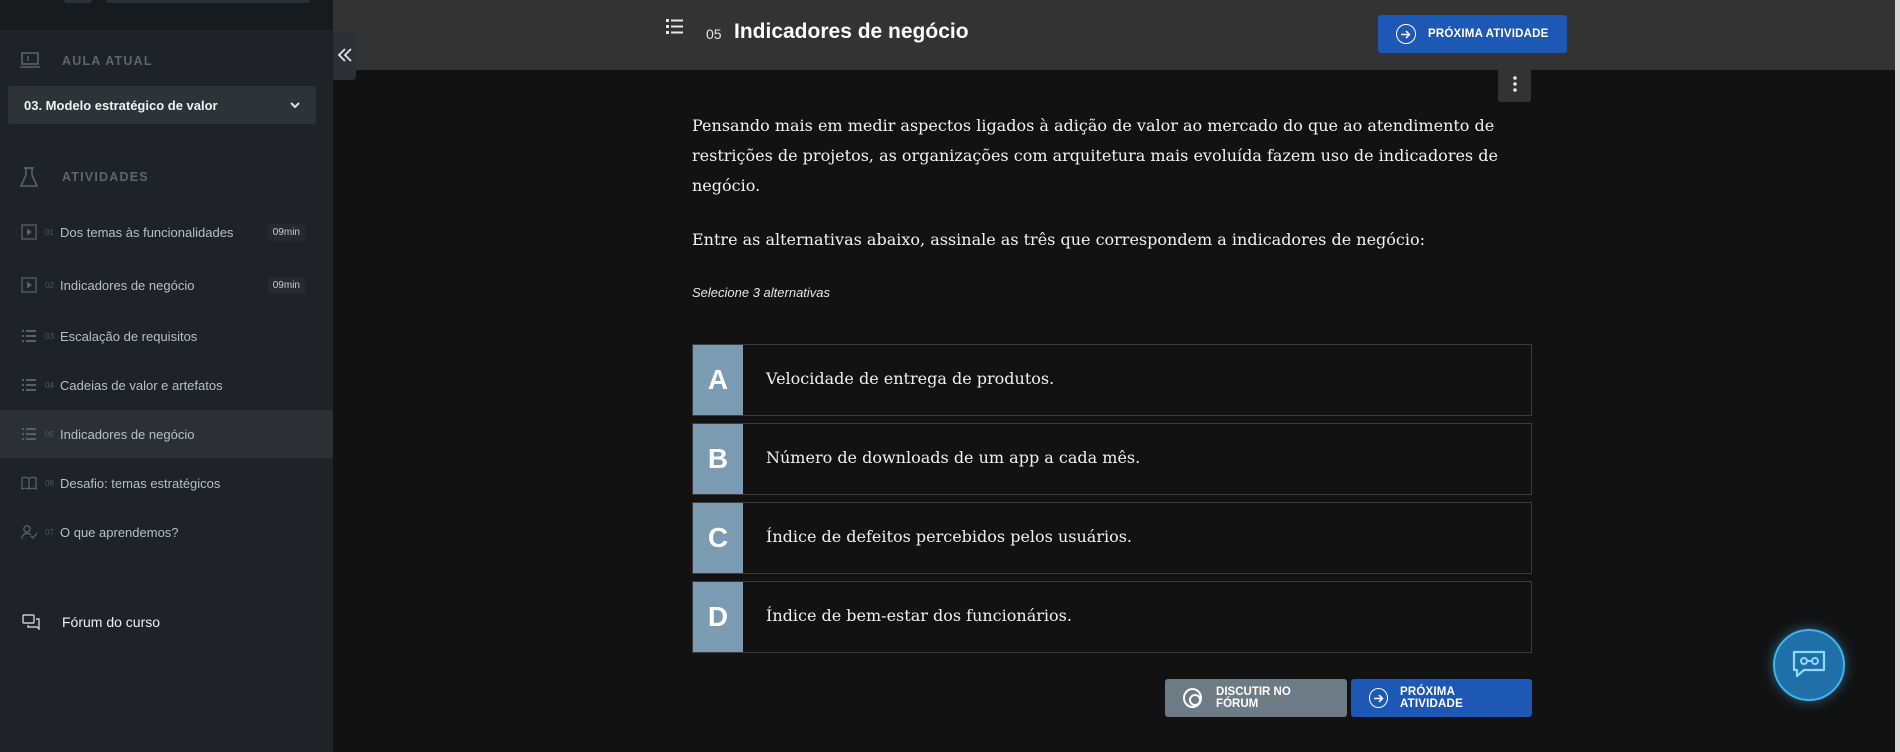 The width and height of the screenshot is (1900, 752). What do you see at coordinates (1897, 376) in the screenshot?
I see `page-scrollbar` at bounding box center [1897, 376].